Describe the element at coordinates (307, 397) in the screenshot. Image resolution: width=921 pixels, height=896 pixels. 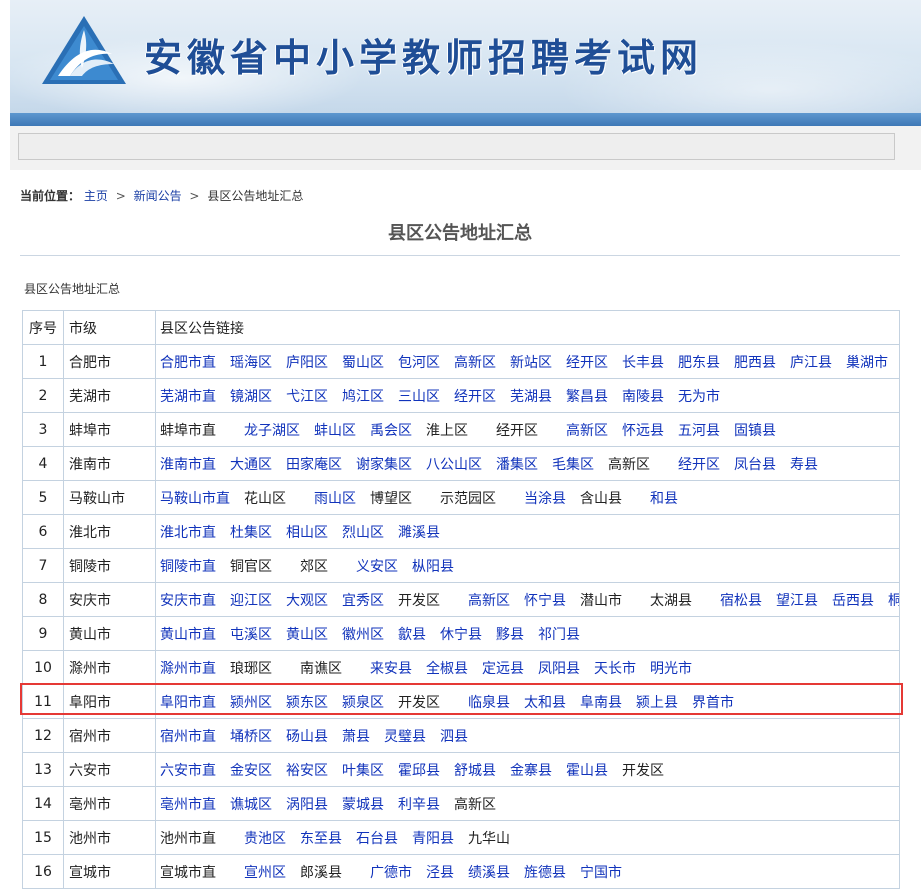
I see `county-link: 弋江区` at that location.